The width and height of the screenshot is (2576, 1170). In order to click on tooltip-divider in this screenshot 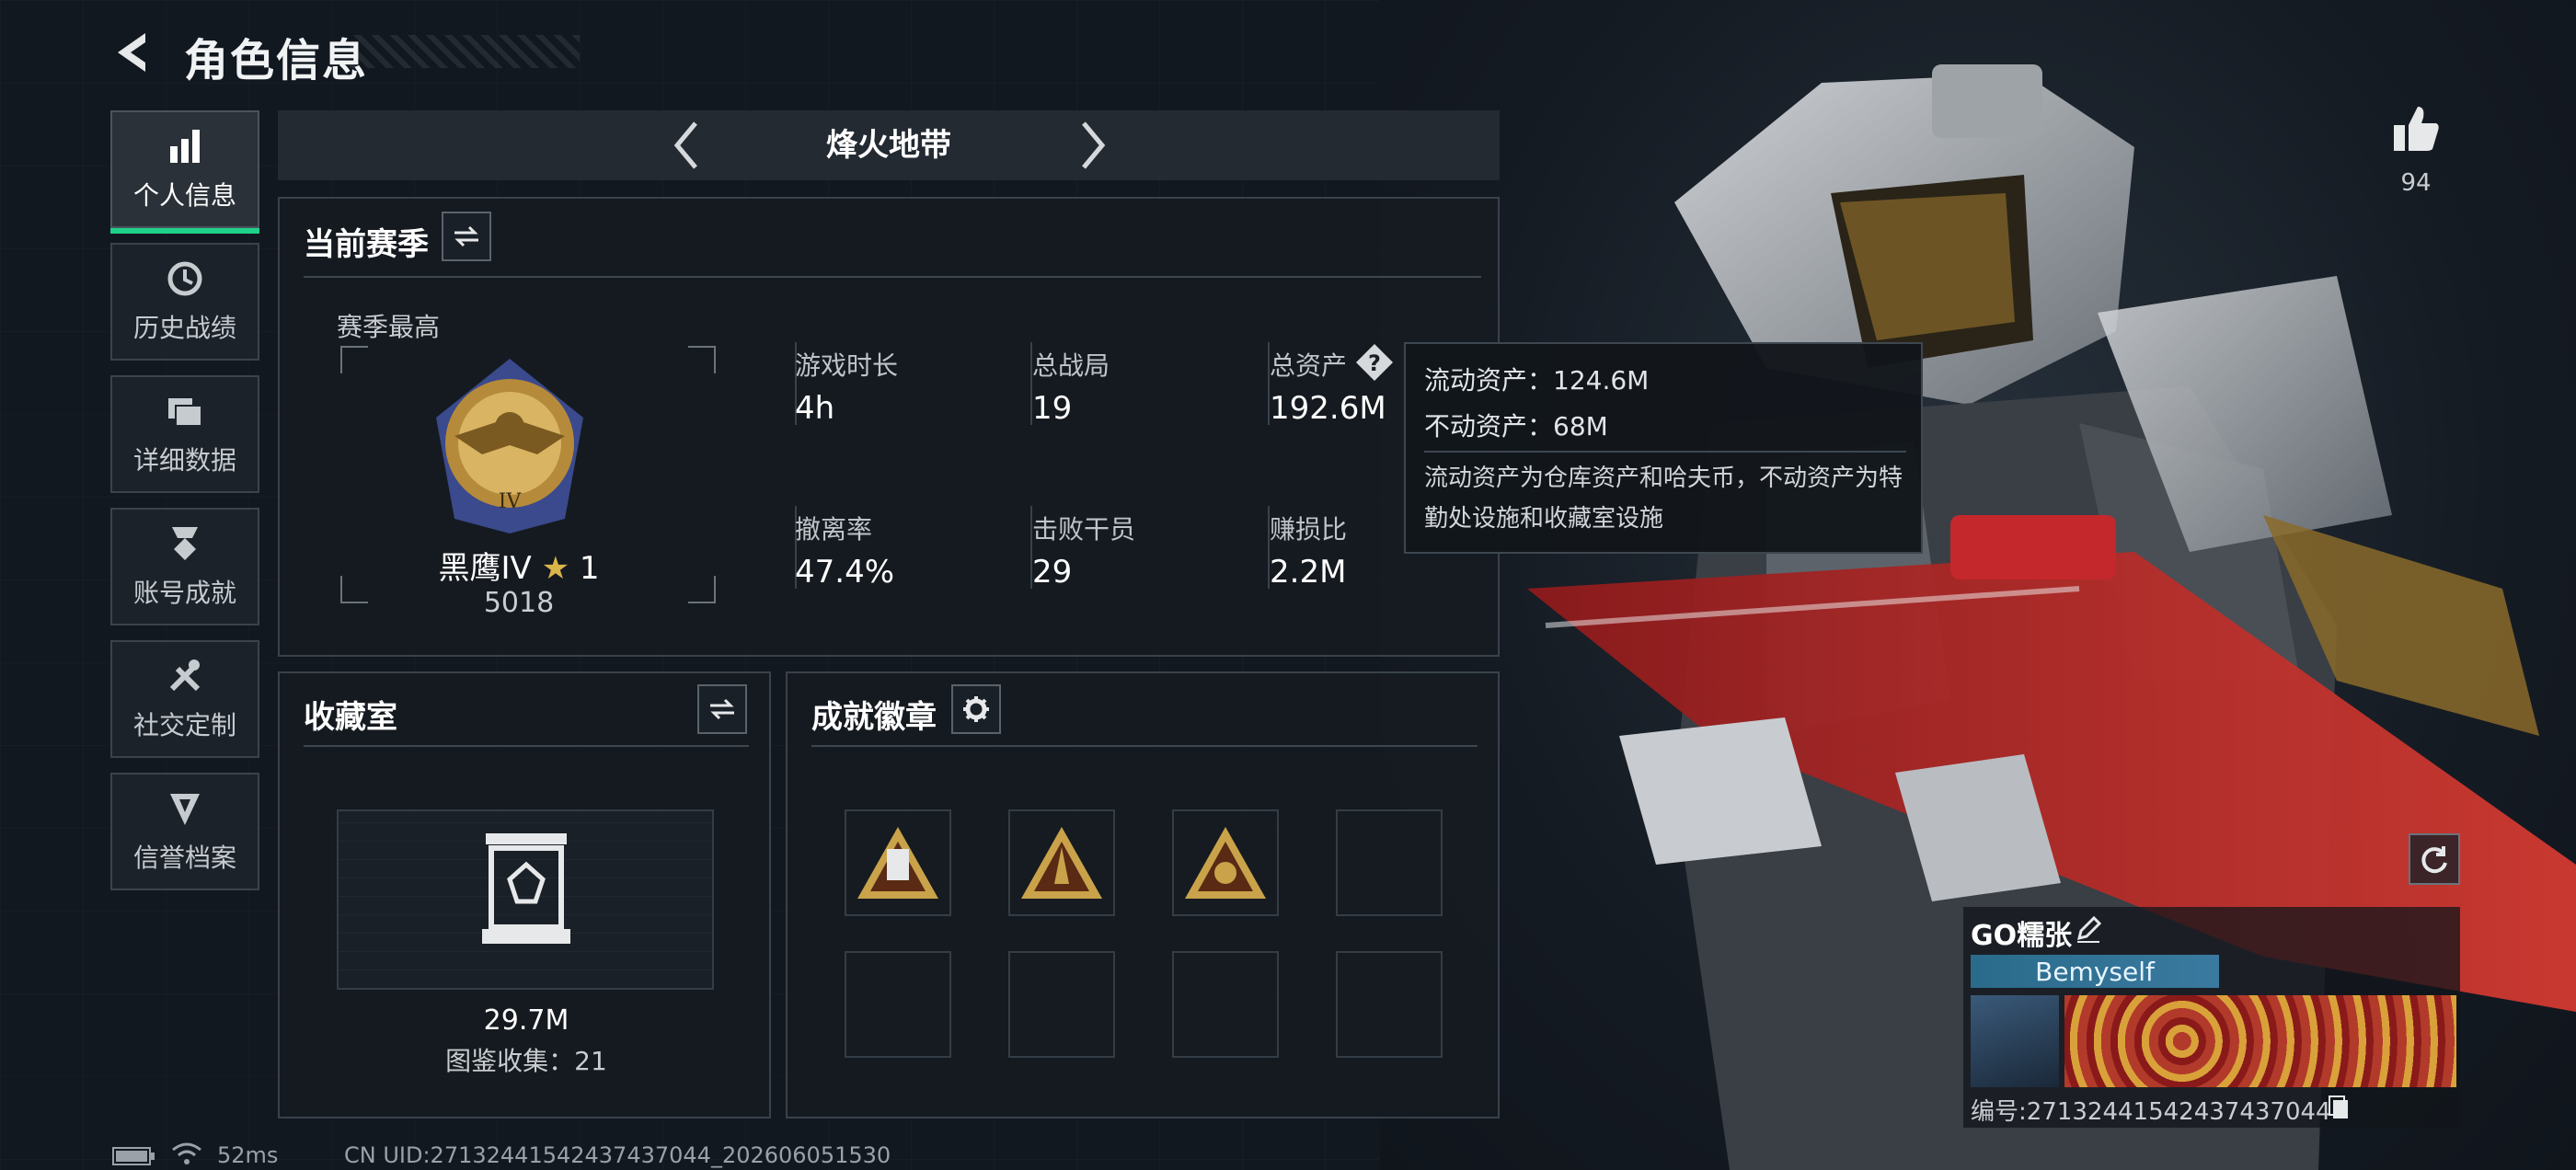, I will do `click(1665, 452)`.